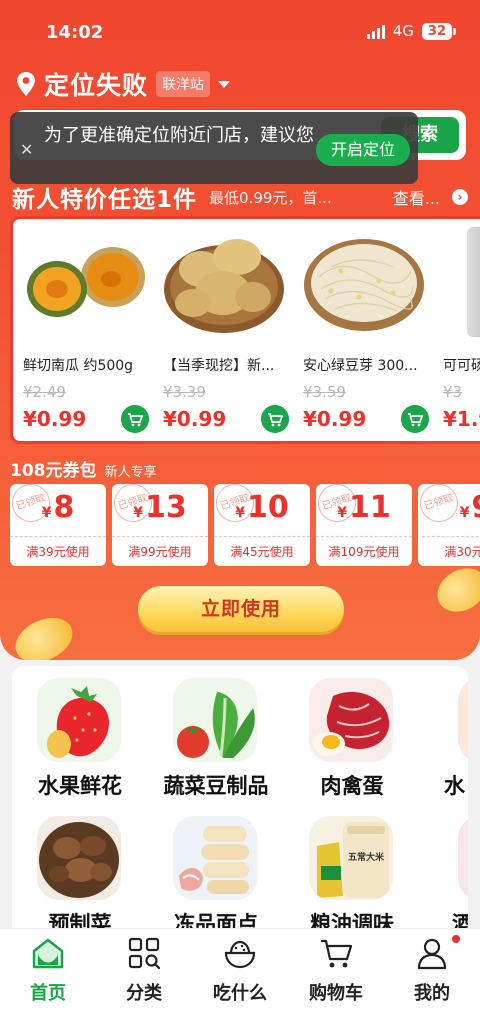  I want to click on category-seafood: 水, so click(444, 731).